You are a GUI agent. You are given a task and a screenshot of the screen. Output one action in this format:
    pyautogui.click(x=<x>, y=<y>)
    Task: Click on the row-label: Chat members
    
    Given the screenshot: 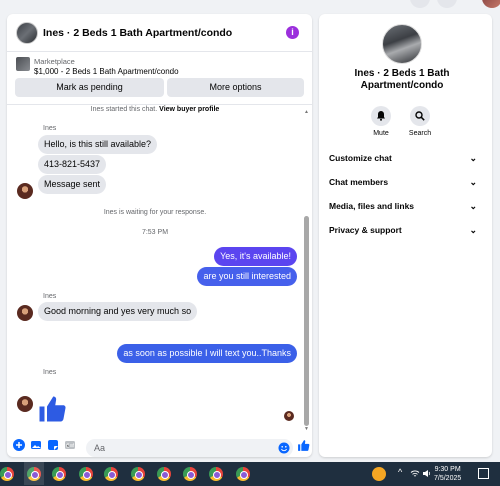 What is the action you would take?
    pyautogui.click(x=359, y=182)
    